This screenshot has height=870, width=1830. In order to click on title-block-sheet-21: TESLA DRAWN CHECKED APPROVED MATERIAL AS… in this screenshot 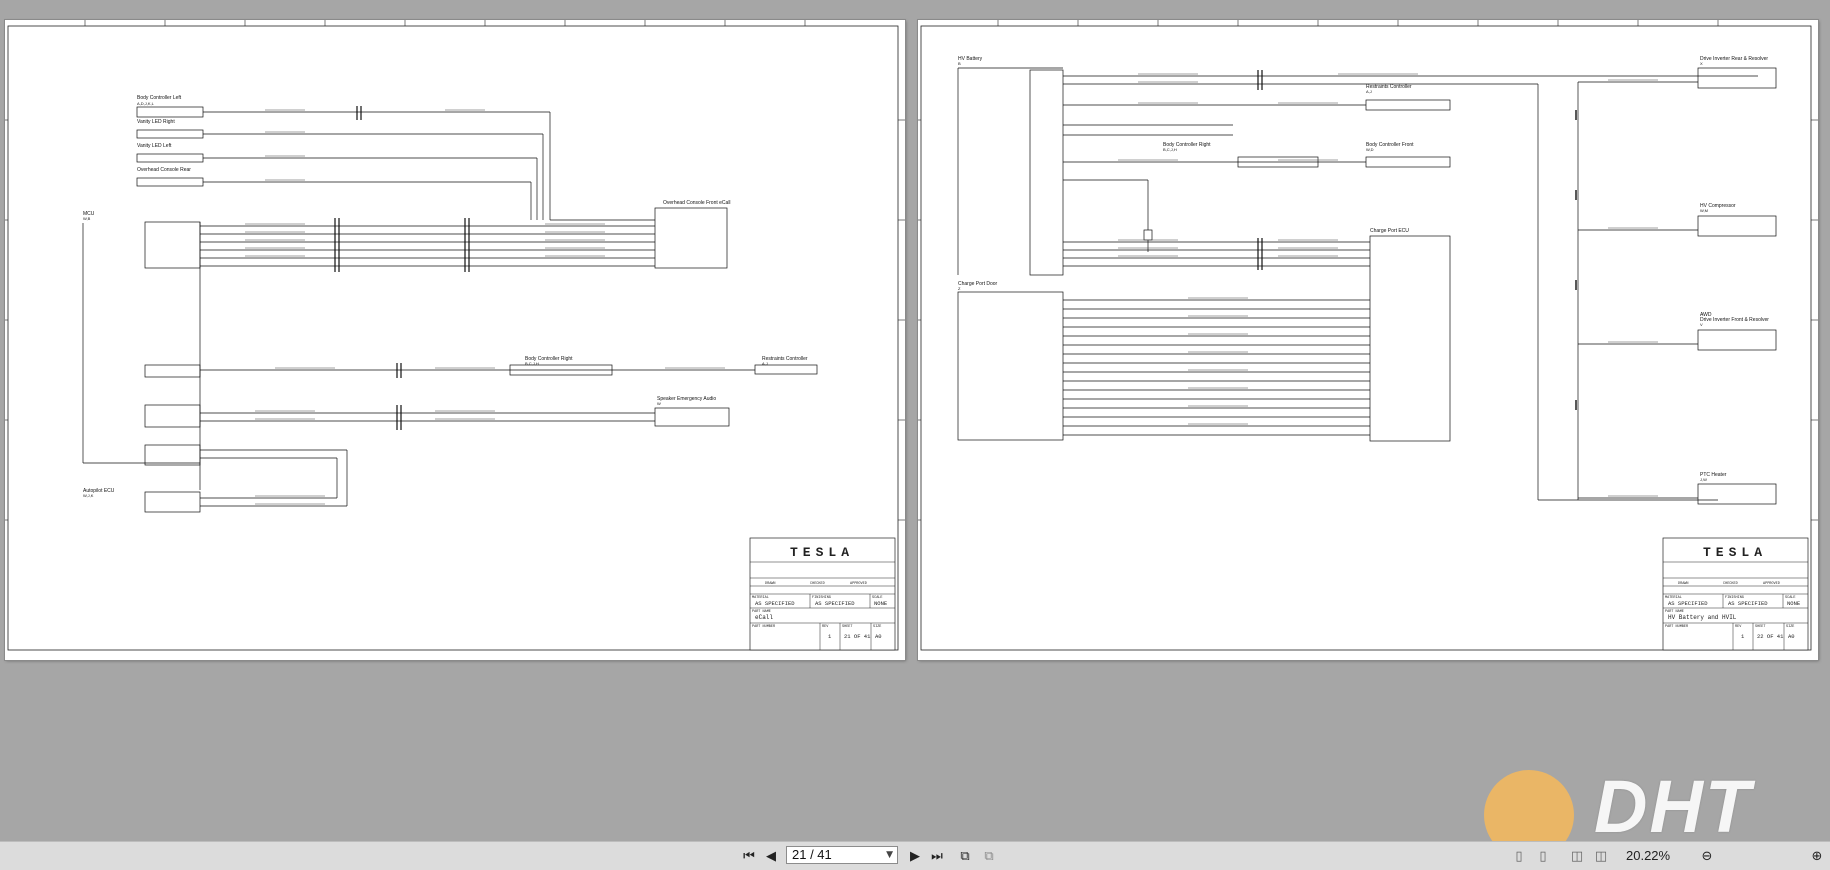, I will do `click(822, 594)`.